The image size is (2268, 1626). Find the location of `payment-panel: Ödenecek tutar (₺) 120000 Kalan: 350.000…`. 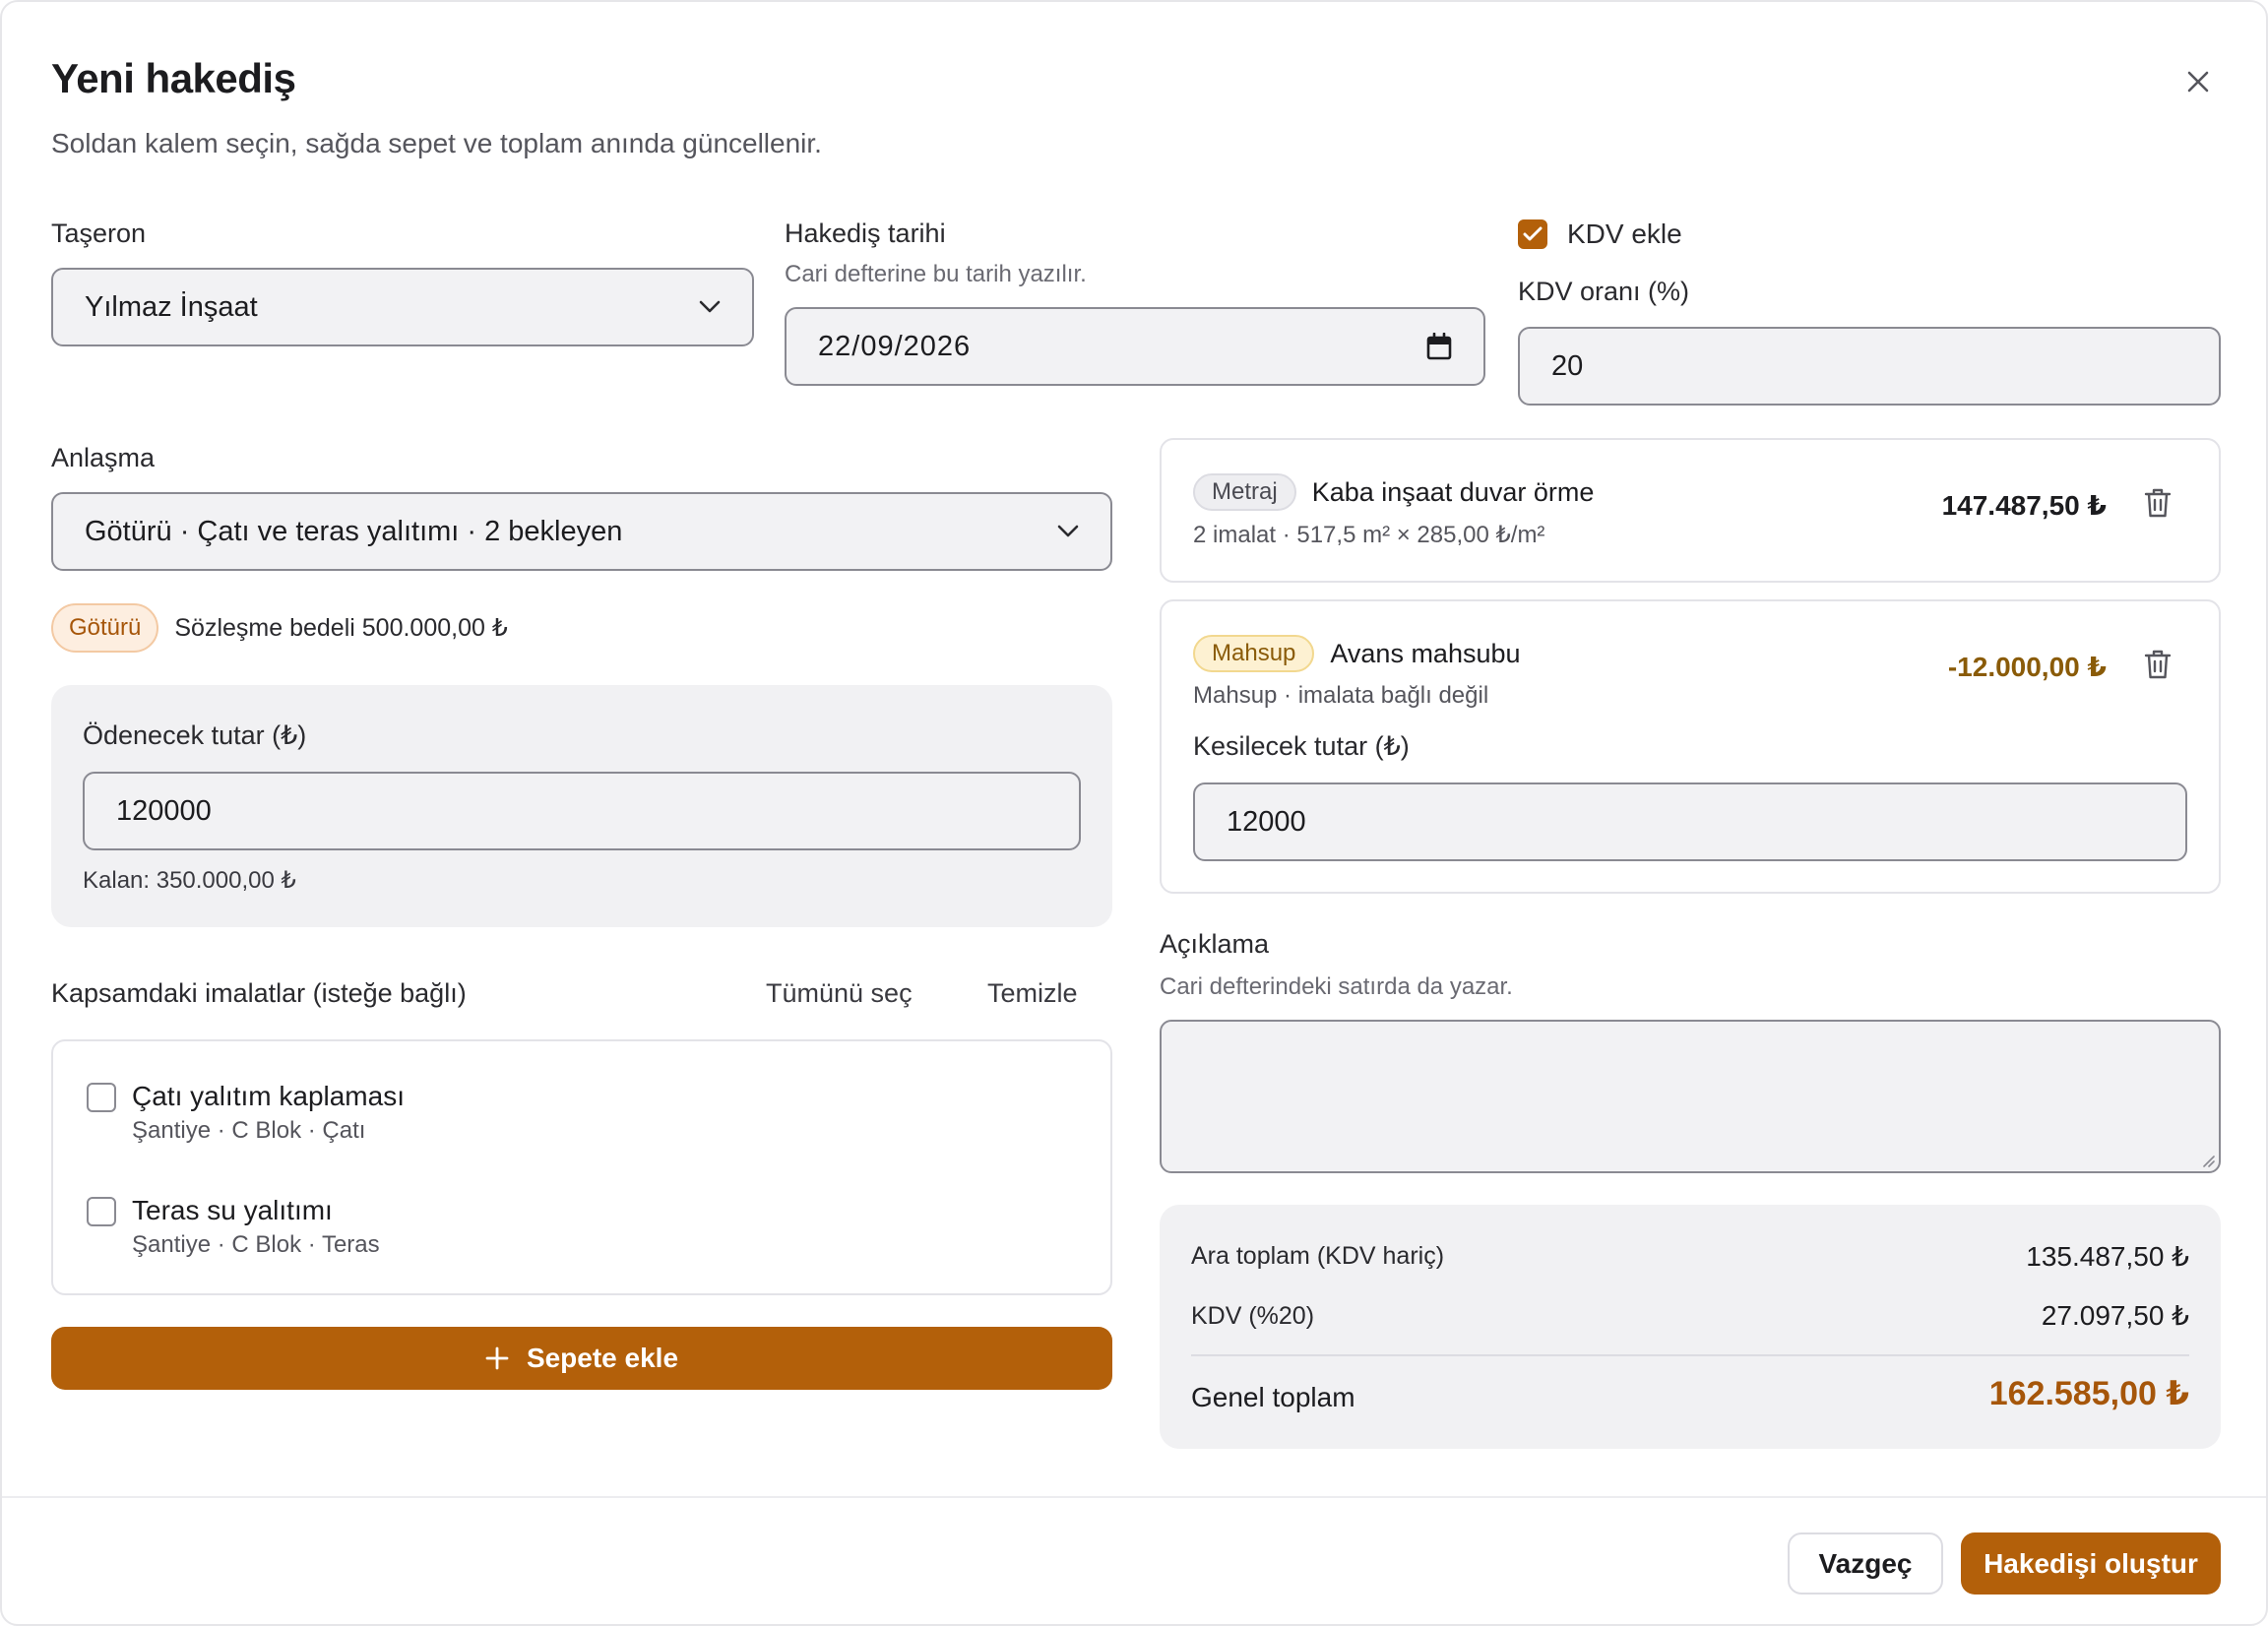

payment-panel: Ödenecek tutar (₺) 120000 Kalan: 350.000… is located at coordinates (581, 806).